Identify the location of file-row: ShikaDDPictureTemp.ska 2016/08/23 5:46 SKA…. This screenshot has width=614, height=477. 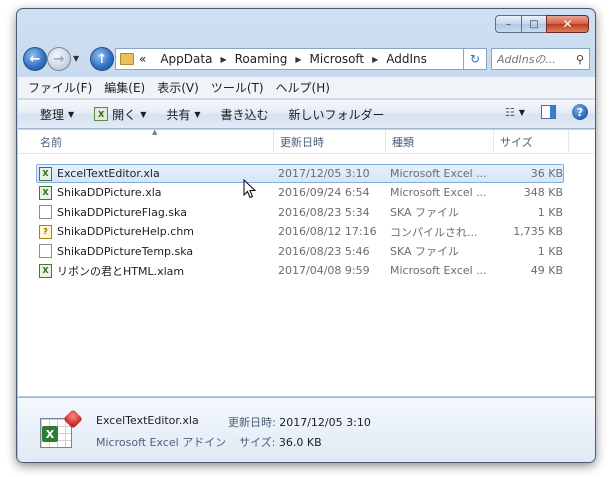
(300, 251).